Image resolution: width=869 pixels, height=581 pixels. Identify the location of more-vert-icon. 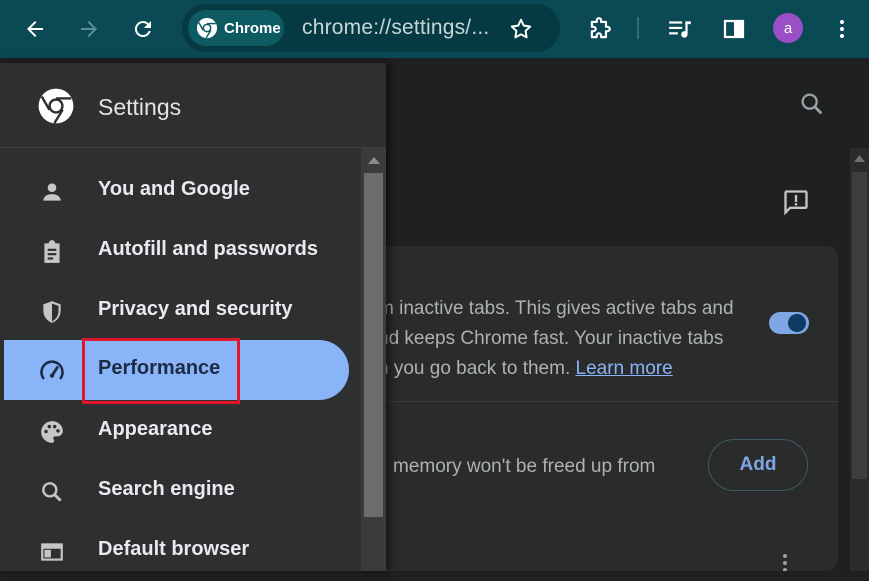
(842, 29).